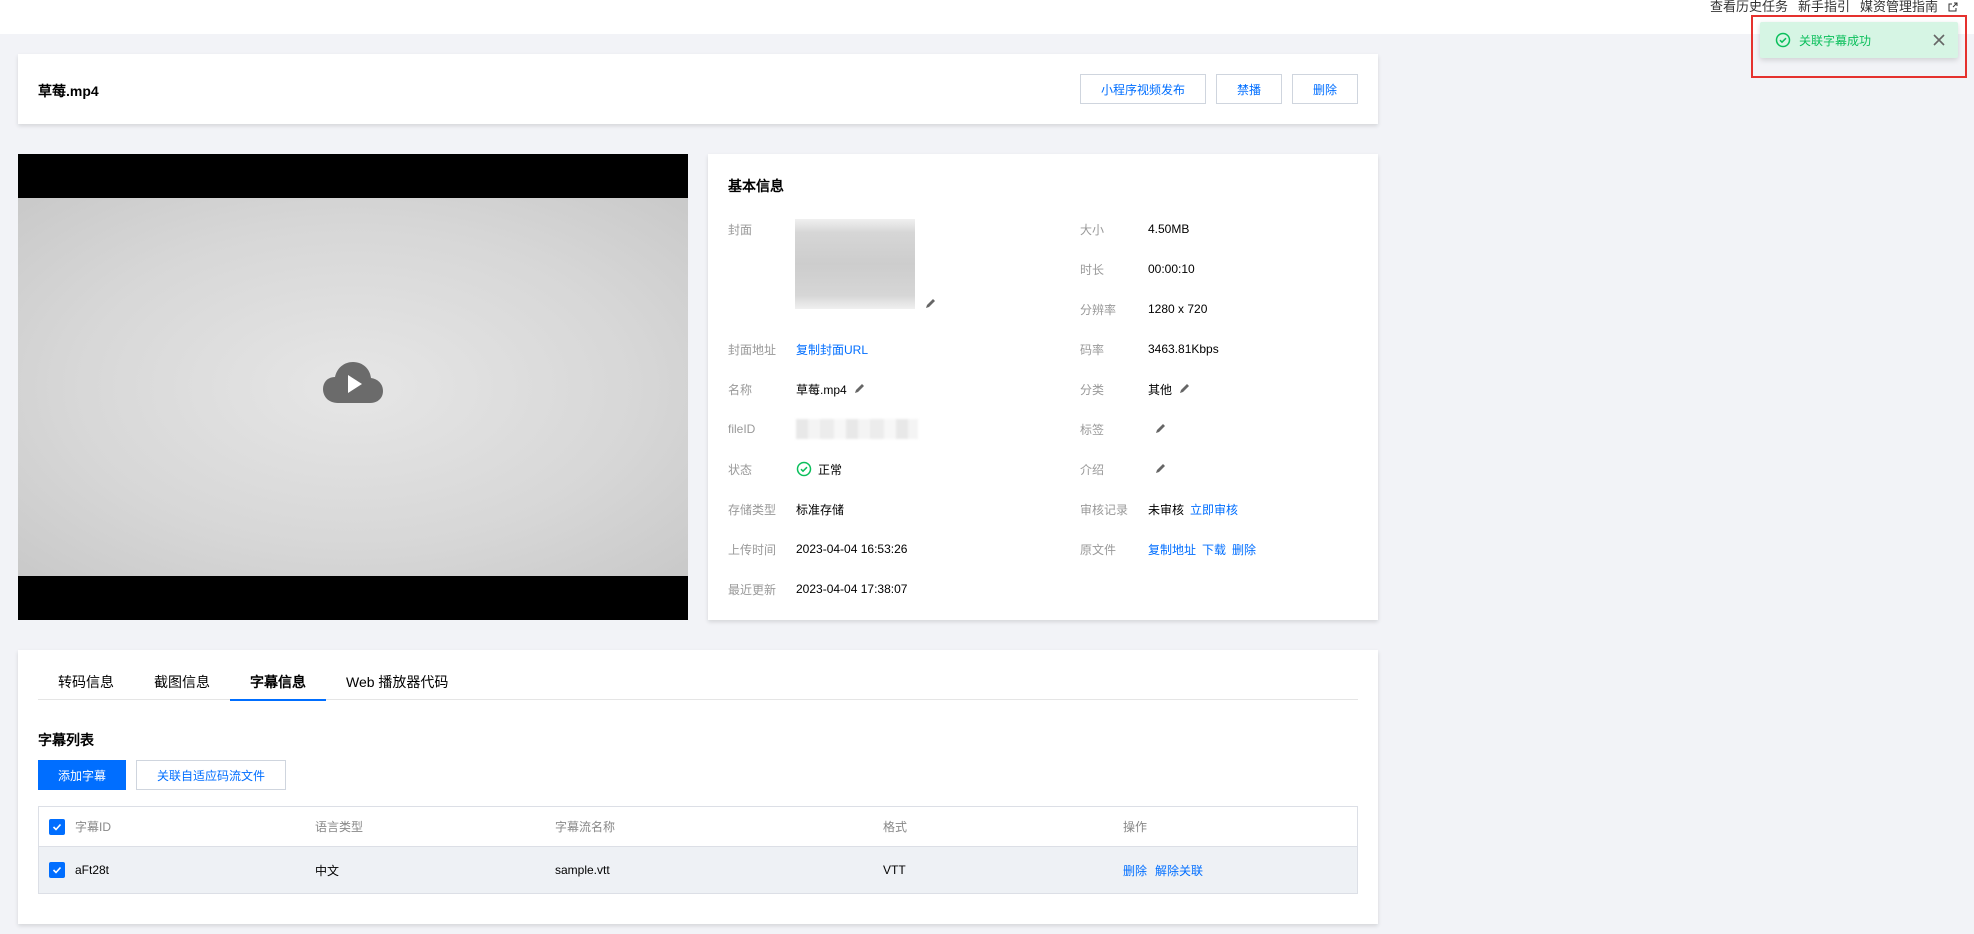 The image size is (1974, 934). What do you see at coordinates (1214, 509) in the screenshot?
I see `review-now-link: 立即审核` at bounding box center [1214, 509].